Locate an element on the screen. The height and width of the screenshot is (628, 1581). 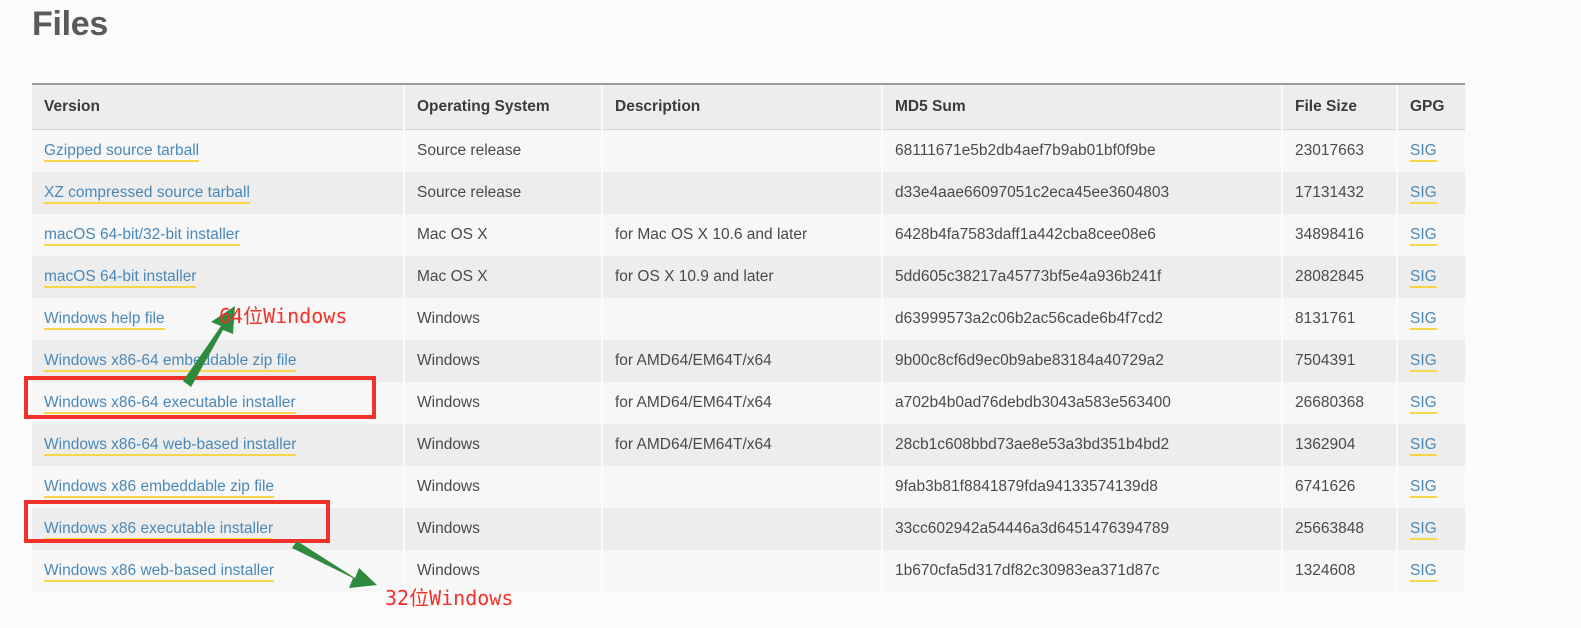
column-header-description: Description is located at coordinates (741, 106).